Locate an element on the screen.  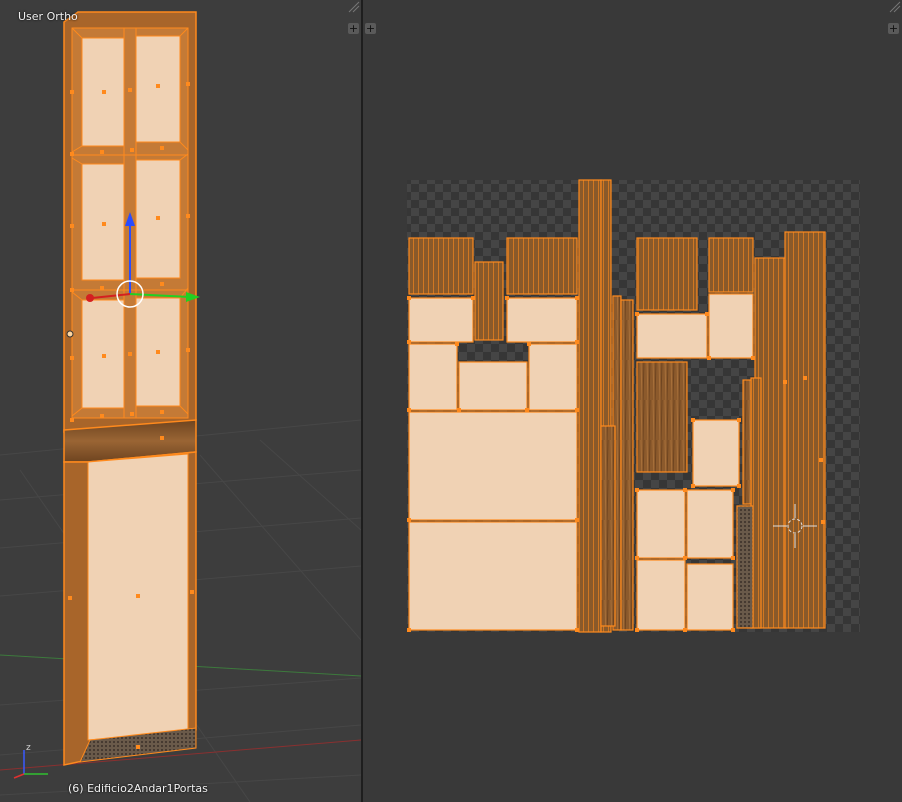
active-object-label: (6) Edificio2Andar1Portas is located at coordinates (138, 788).